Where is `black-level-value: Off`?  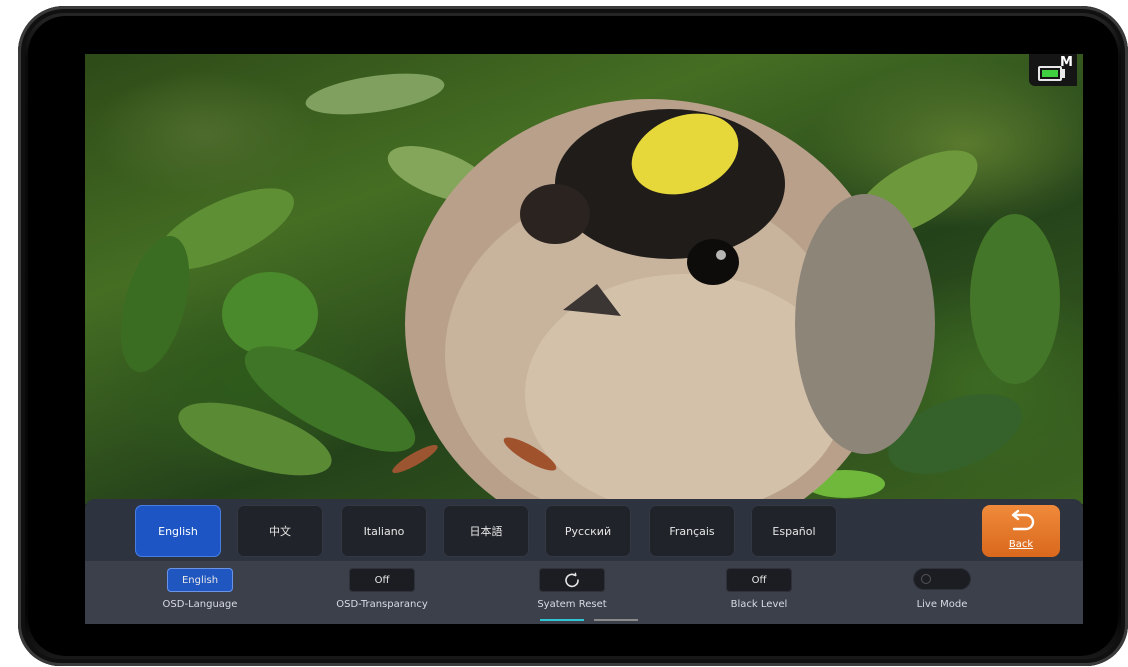 black-level-value: Off is located at coordinates (759, 580).